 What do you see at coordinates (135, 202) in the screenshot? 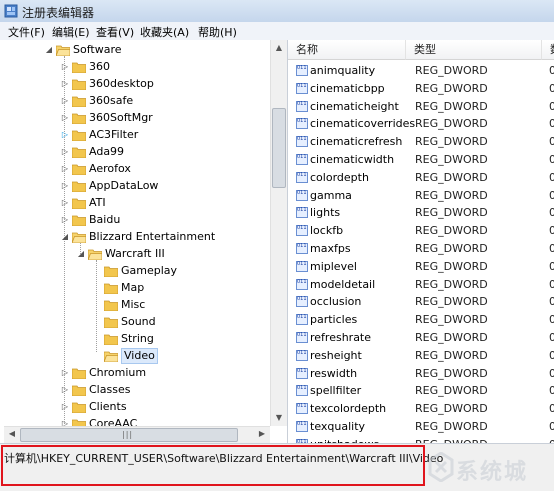
I see `tree-item: ▷ ATI` at bounding box center [135, 202].